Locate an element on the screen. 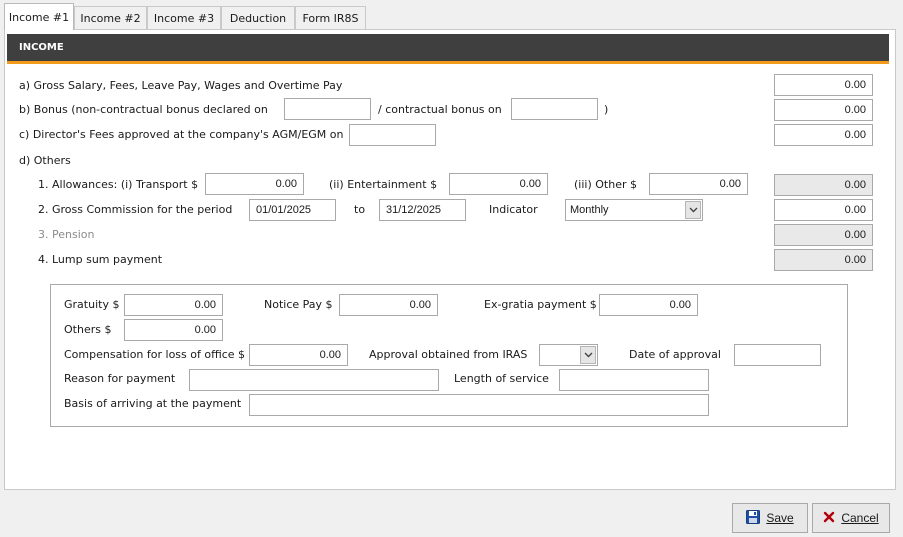  indicator-label: Indicator is located at coordinates (513, 209).